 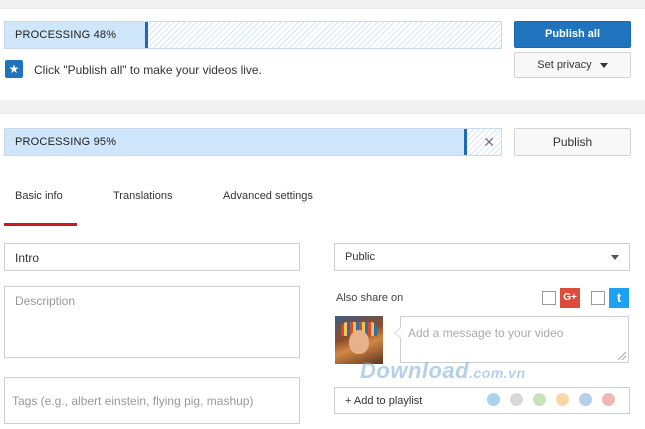 What do you see at coordinates (40, 224) in the screenshot?
I see `active-tab-indicator` at bounding box center [40, 224].